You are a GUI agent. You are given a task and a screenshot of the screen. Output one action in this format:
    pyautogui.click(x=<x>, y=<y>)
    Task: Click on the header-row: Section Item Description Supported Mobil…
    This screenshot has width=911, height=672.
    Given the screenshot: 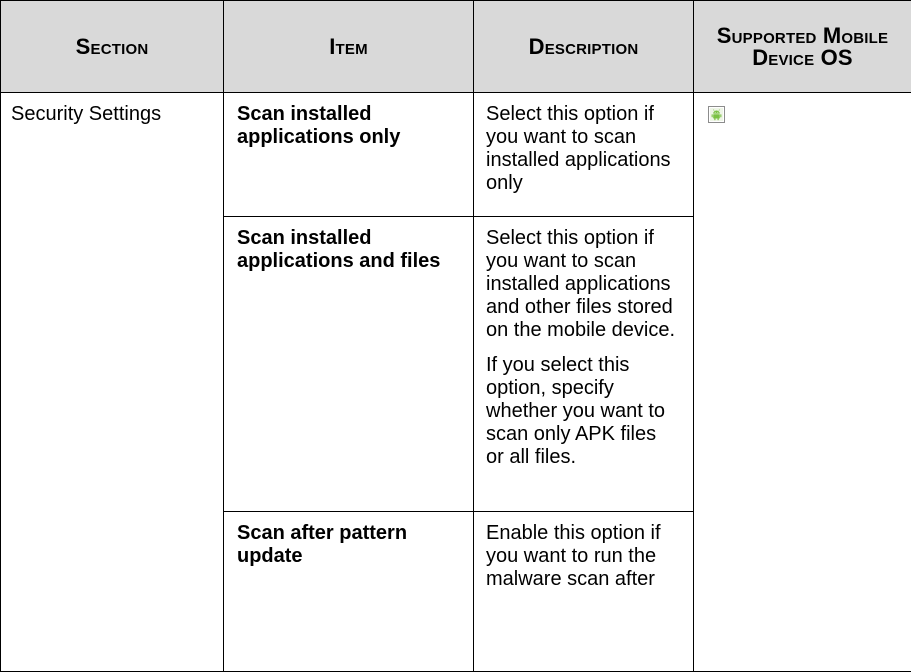 What is the action you would take?
    pyautogui.click(x=456, y=47)
    